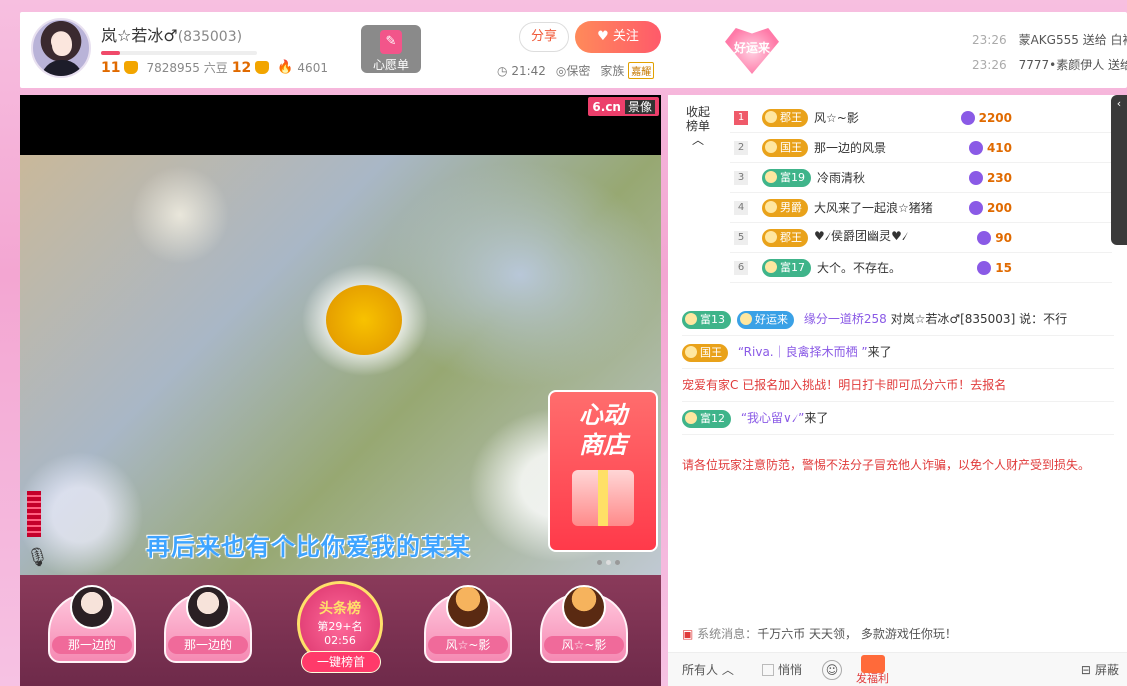 Image resolution: width=1127 pixels, height=686 pixels. I want to click on welfare-button: 发福利, so click(872, 669).